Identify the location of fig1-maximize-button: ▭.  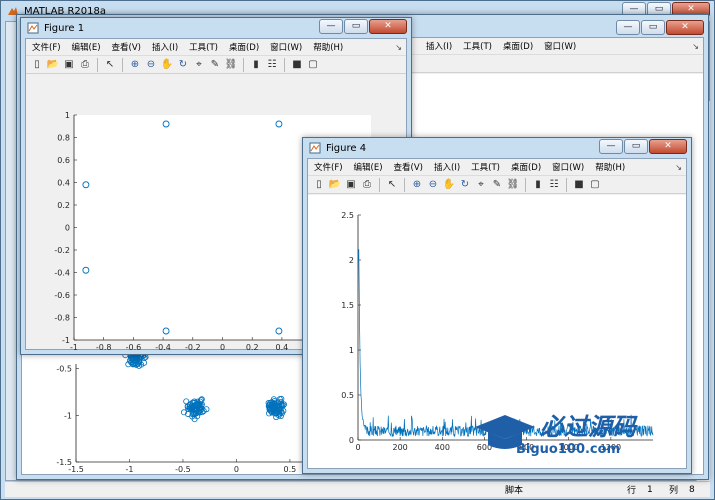
(356, 26).